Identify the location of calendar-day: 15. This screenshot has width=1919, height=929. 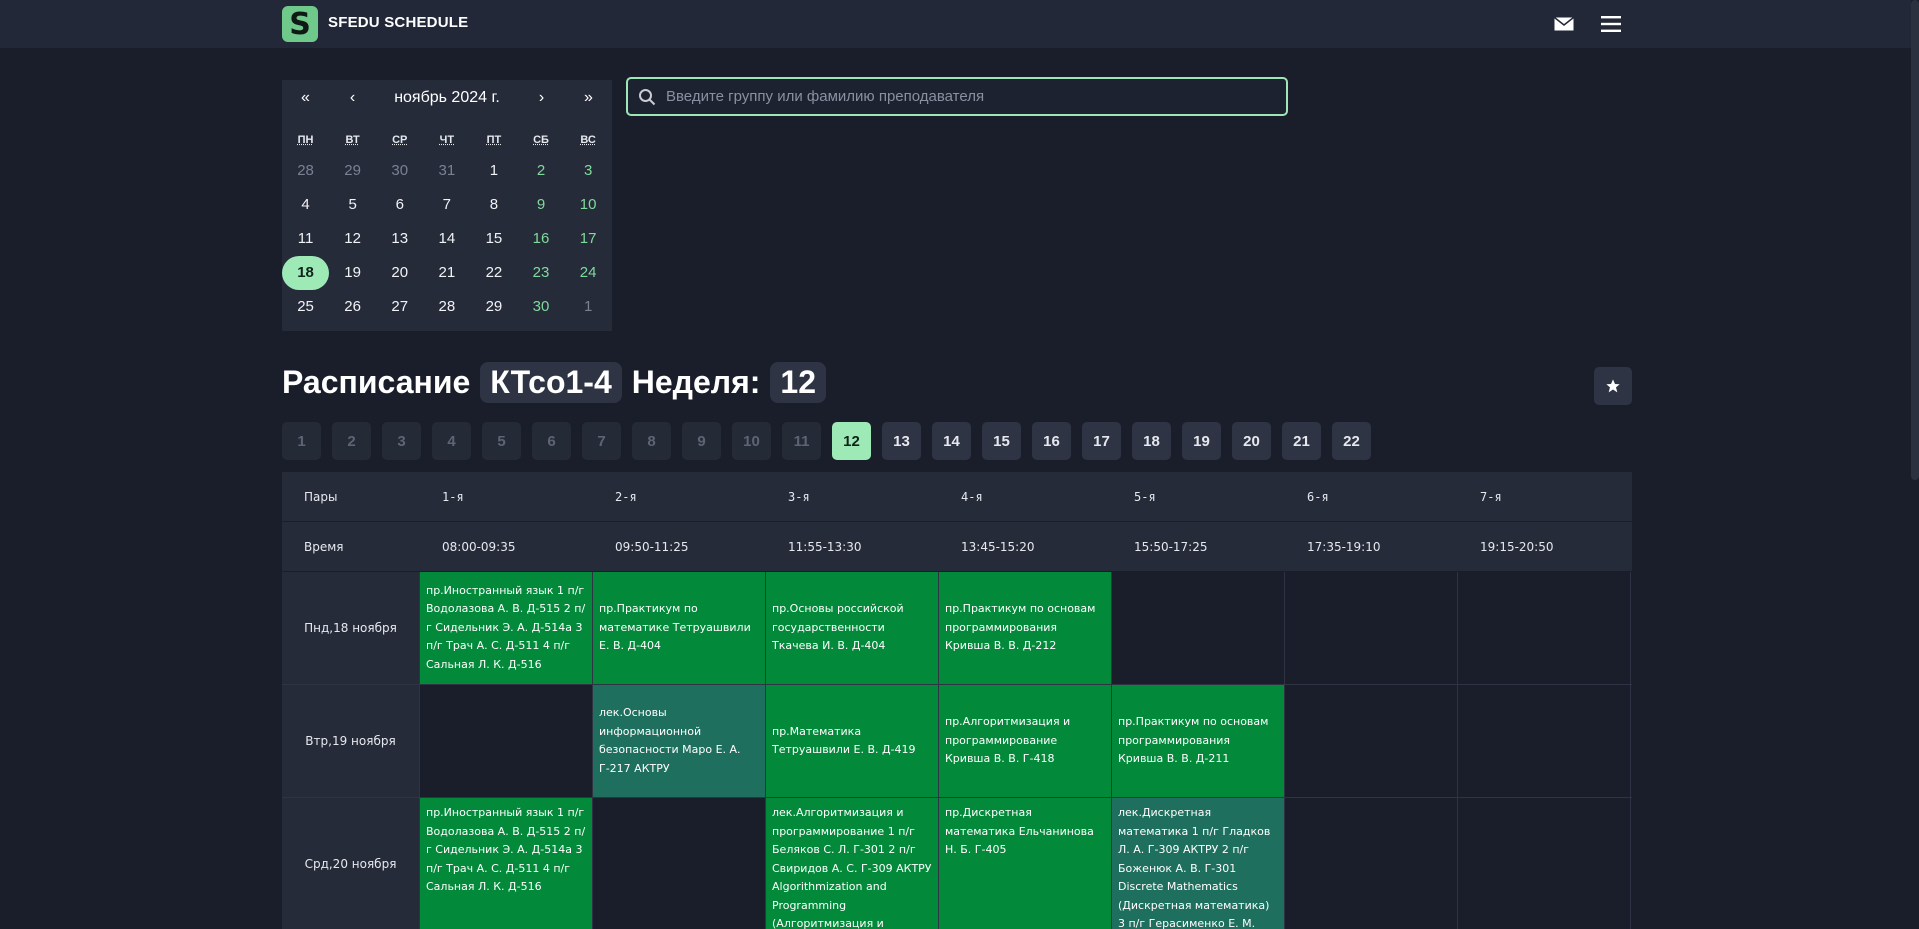
(493, 239).